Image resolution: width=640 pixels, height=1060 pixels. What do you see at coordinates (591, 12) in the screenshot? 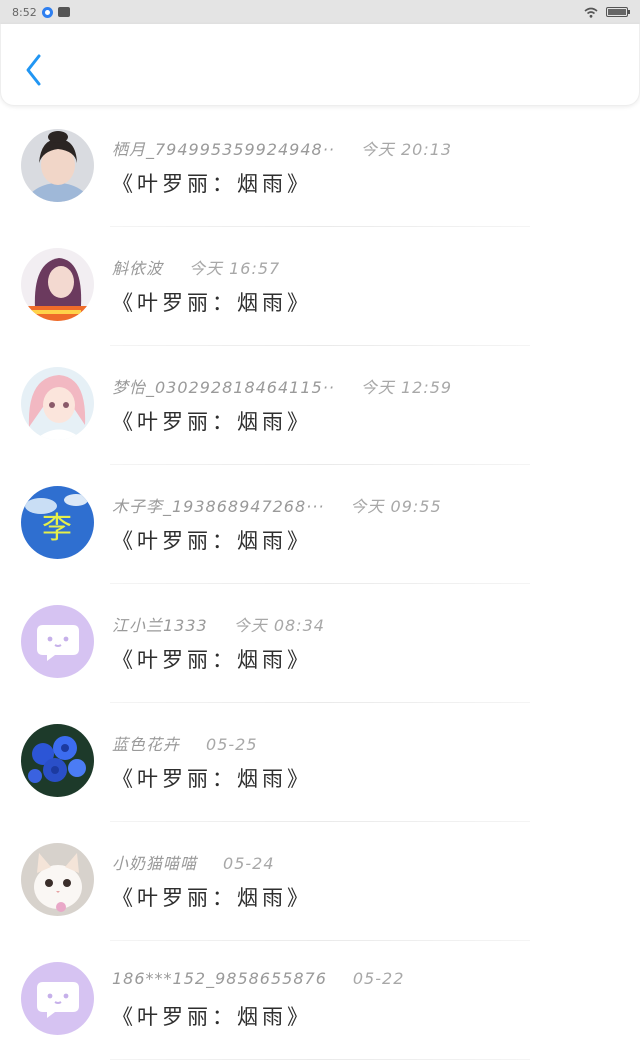
I see `wifi-icon` at bounding box center [591, 12].